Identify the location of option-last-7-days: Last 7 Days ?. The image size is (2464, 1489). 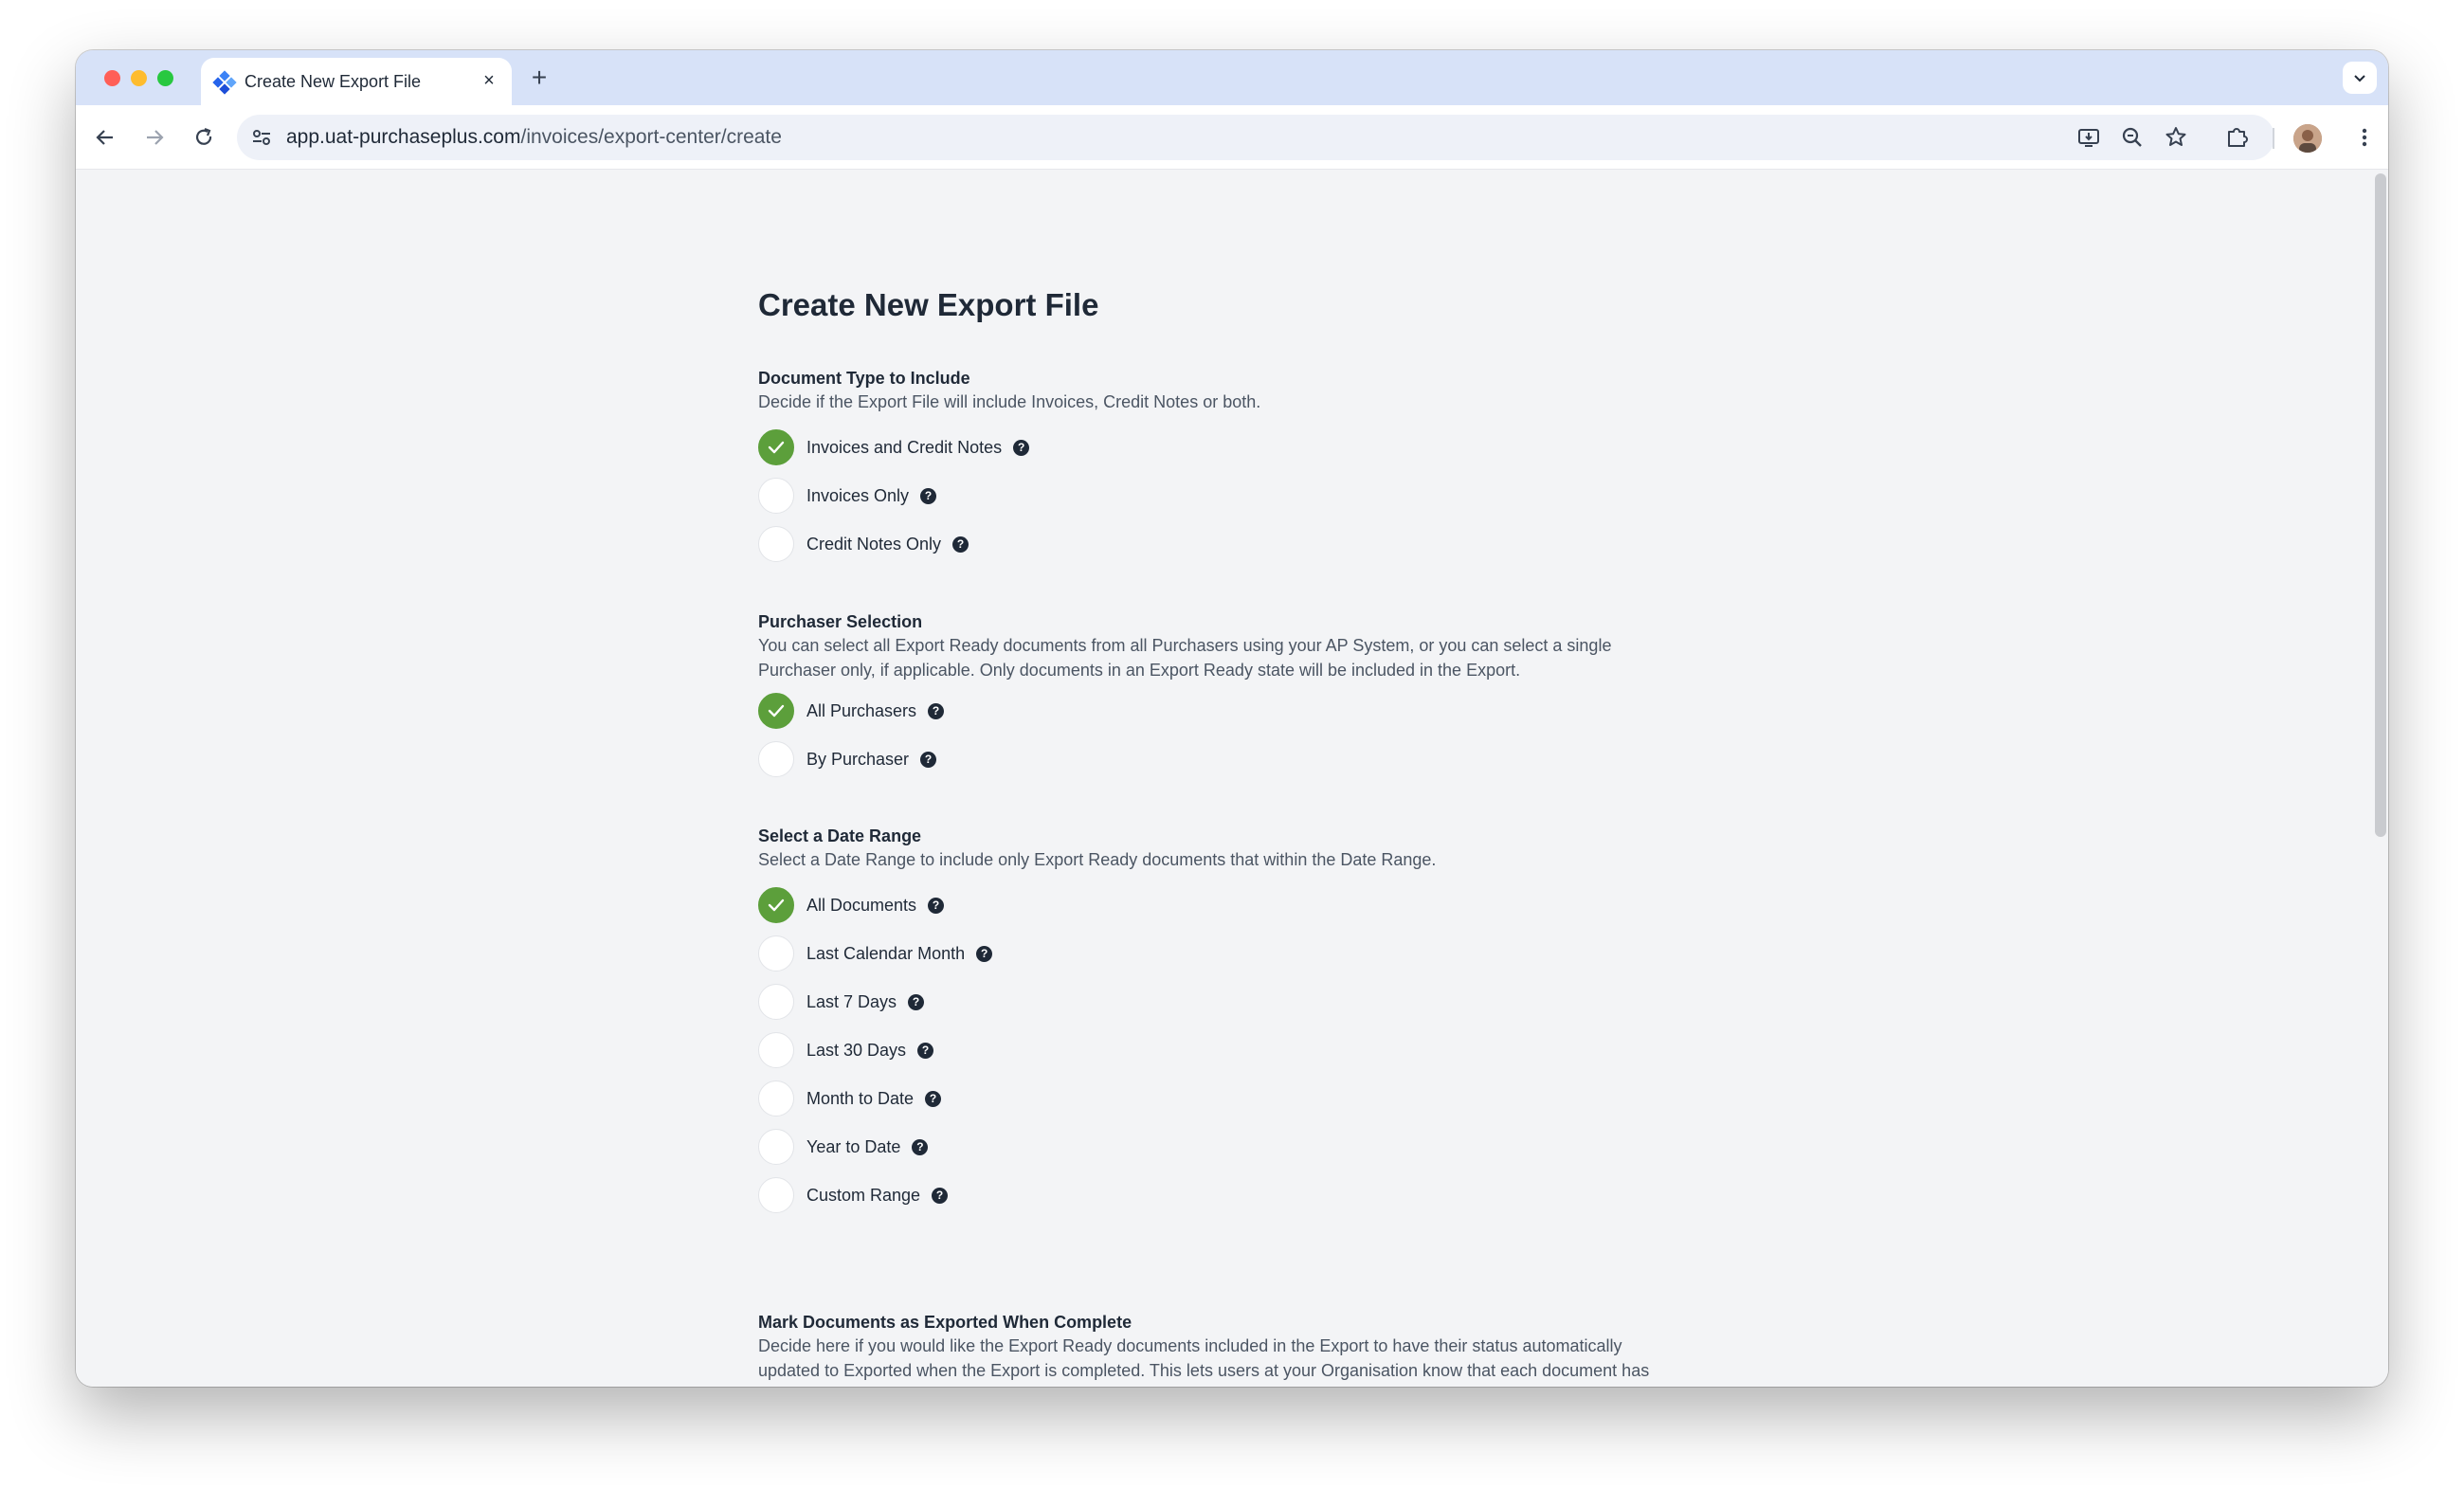
(841, 1002).